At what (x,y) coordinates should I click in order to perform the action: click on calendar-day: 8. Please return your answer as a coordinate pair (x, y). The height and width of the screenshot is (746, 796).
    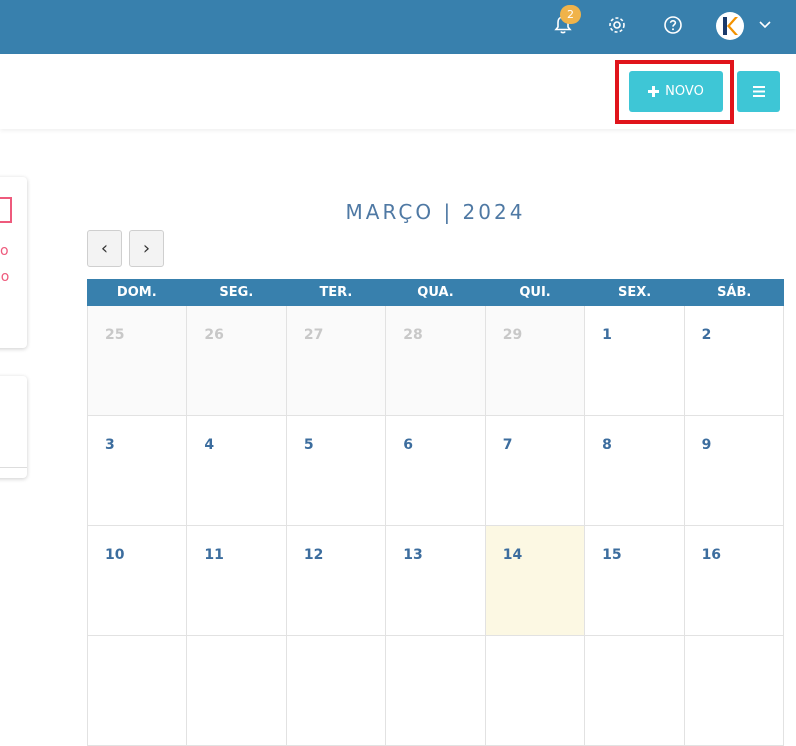
    Looking at the image, I should click on (635, 471).